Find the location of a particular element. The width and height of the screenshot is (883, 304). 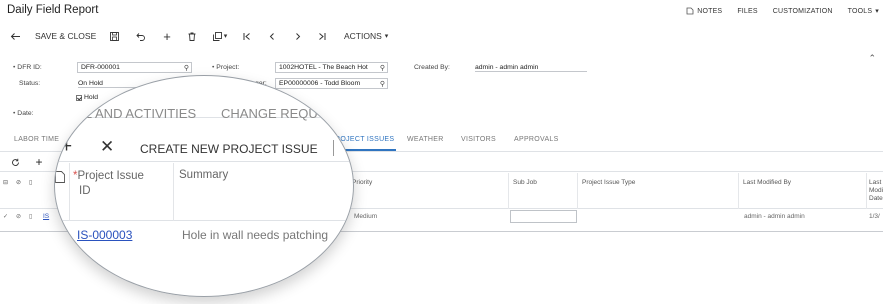

zoomed-tab-change-requests: CHANGE REQU is located at coordinates (269, 113).